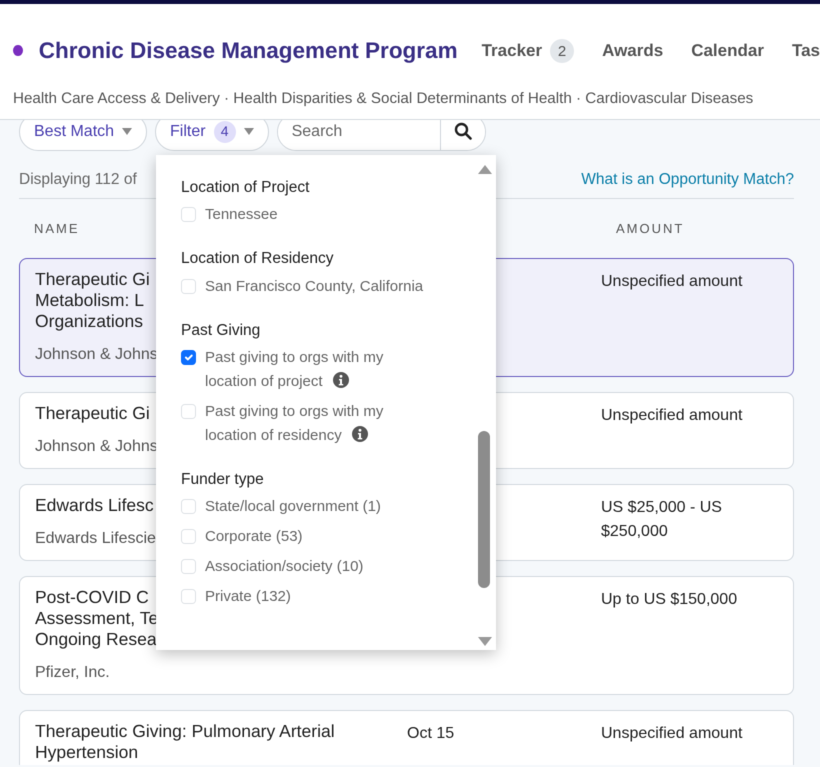  What do you see at coordinates (416, 99) in the screenshot?
I see `category-list: Health Care Access & Delivery · Health Disparities & Social Determinants of Health · Cardiovascular Diseases` at bounding box center [416, 99].